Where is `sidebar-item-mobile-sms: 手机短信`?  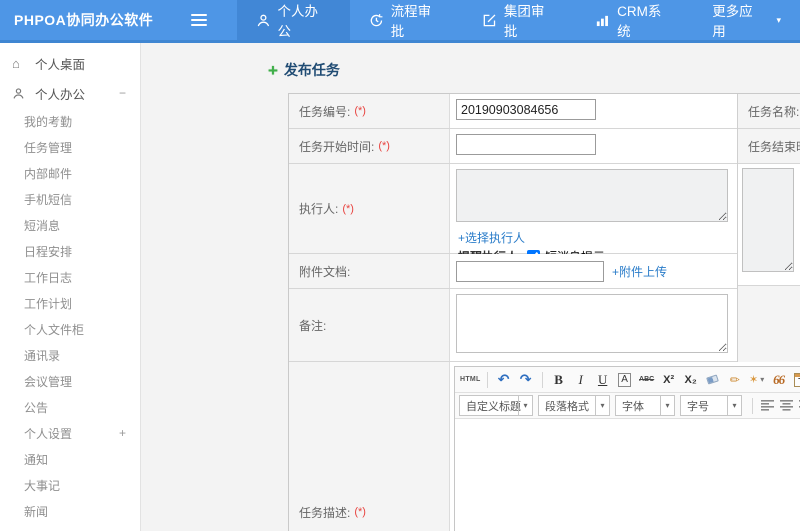 sidebar-item-mobile-sms: 手机短信 is located at coordinates (70, 199).